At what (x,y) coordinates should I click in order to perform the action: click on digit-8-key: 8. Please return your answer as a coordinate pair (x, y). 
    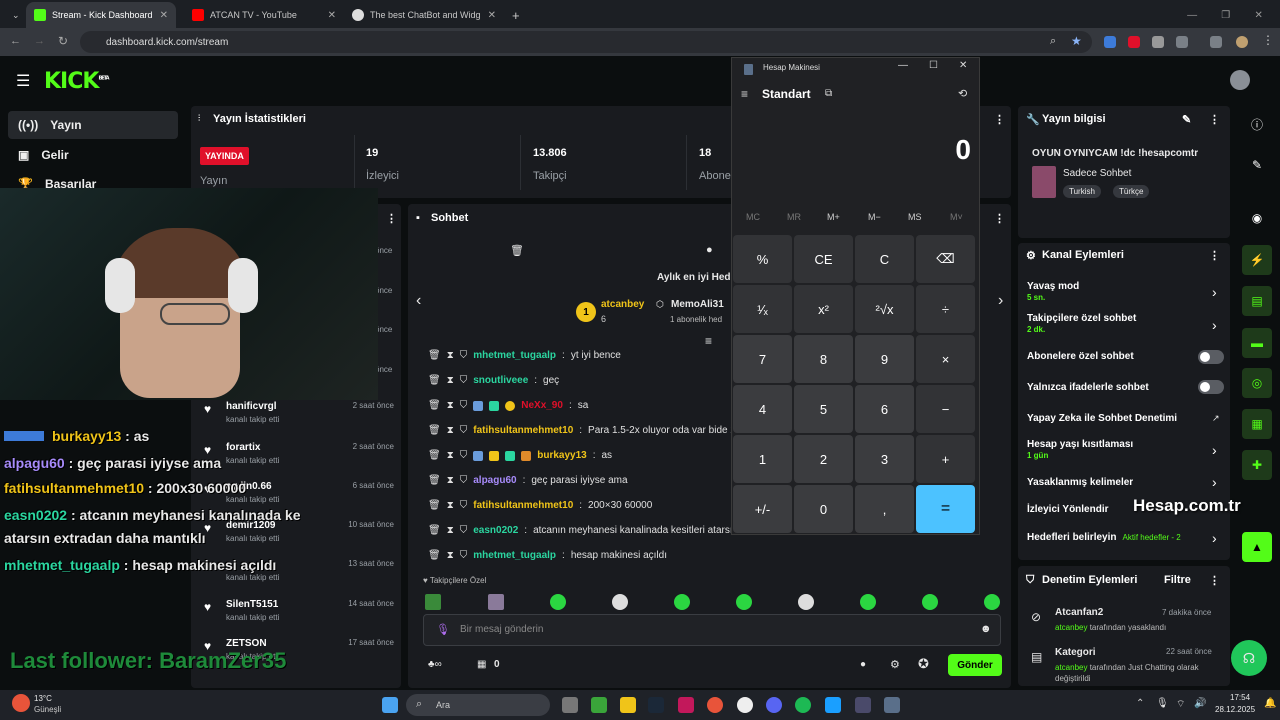
    Looking at the image, I should click on (823, 359).